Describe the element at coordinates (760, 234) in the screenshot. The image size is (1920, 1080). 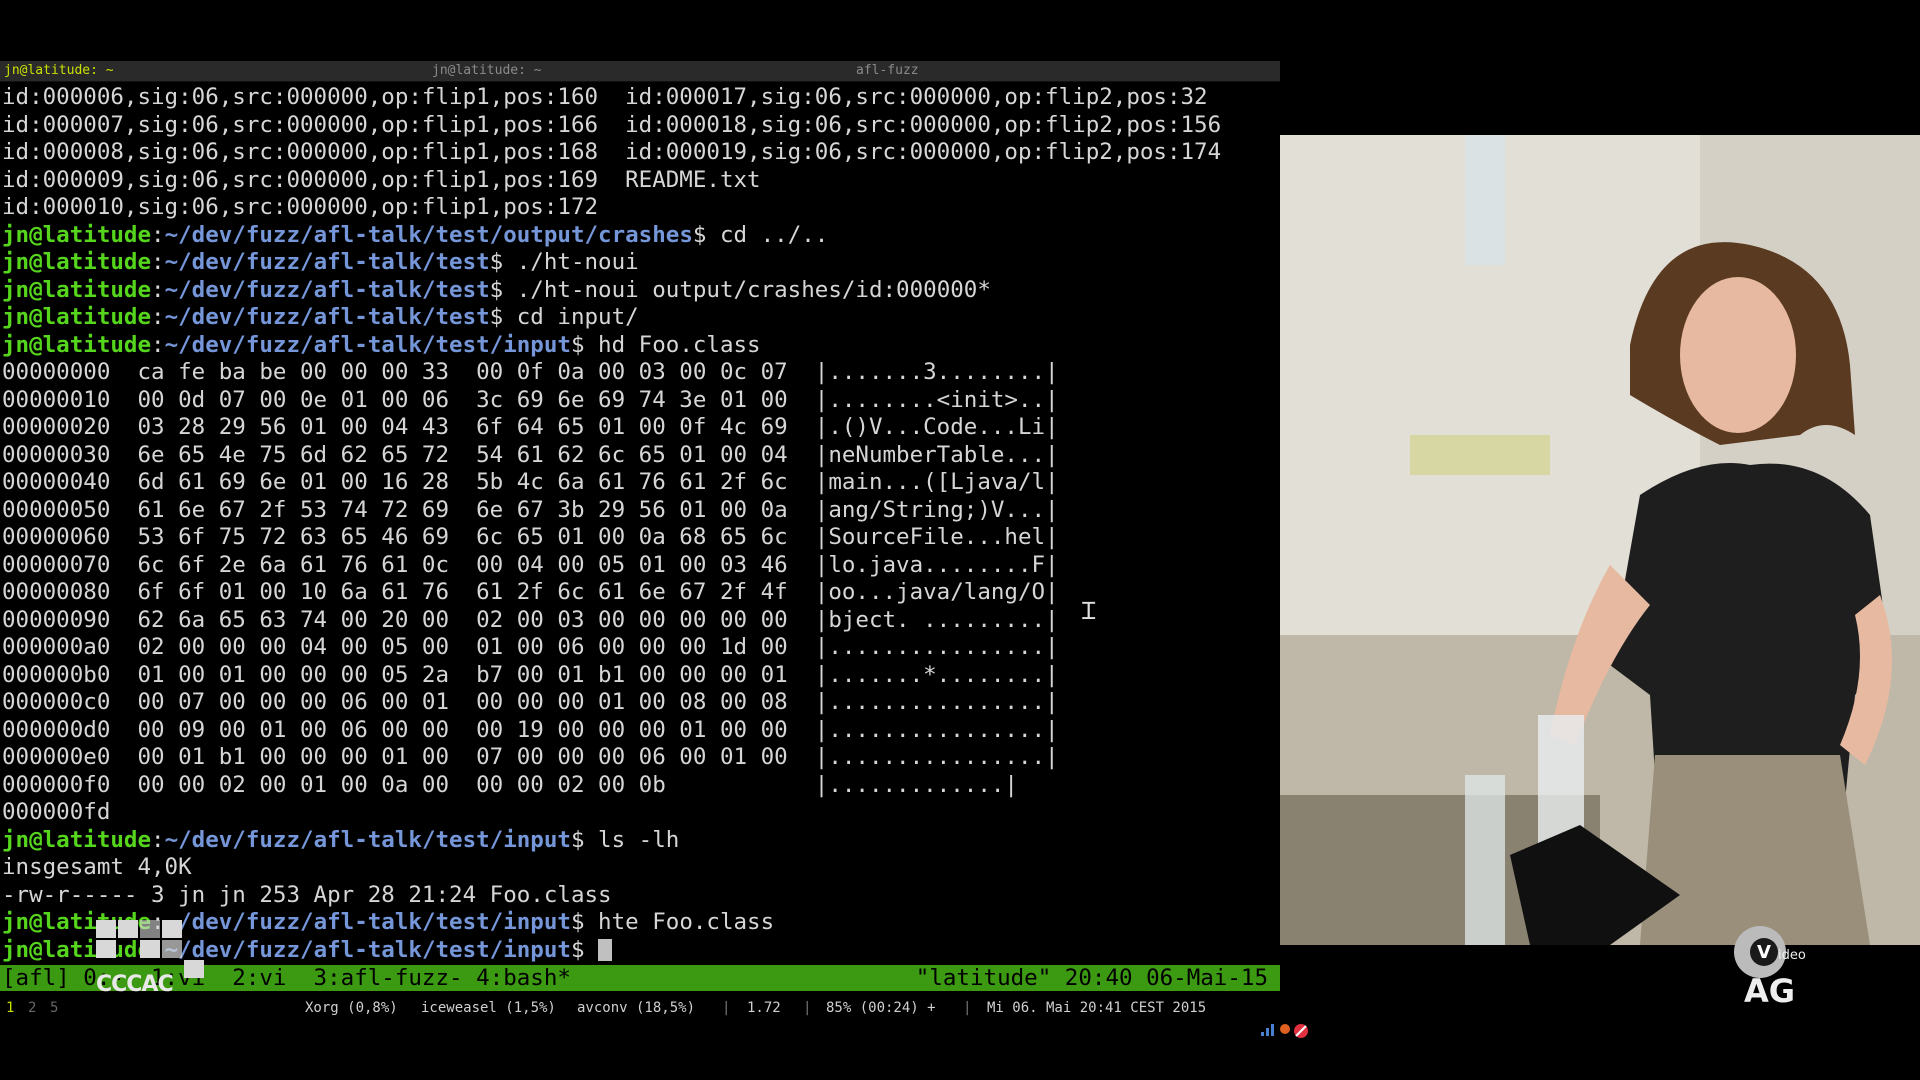
I see `terminal-text: $ cd ../..` at that location.